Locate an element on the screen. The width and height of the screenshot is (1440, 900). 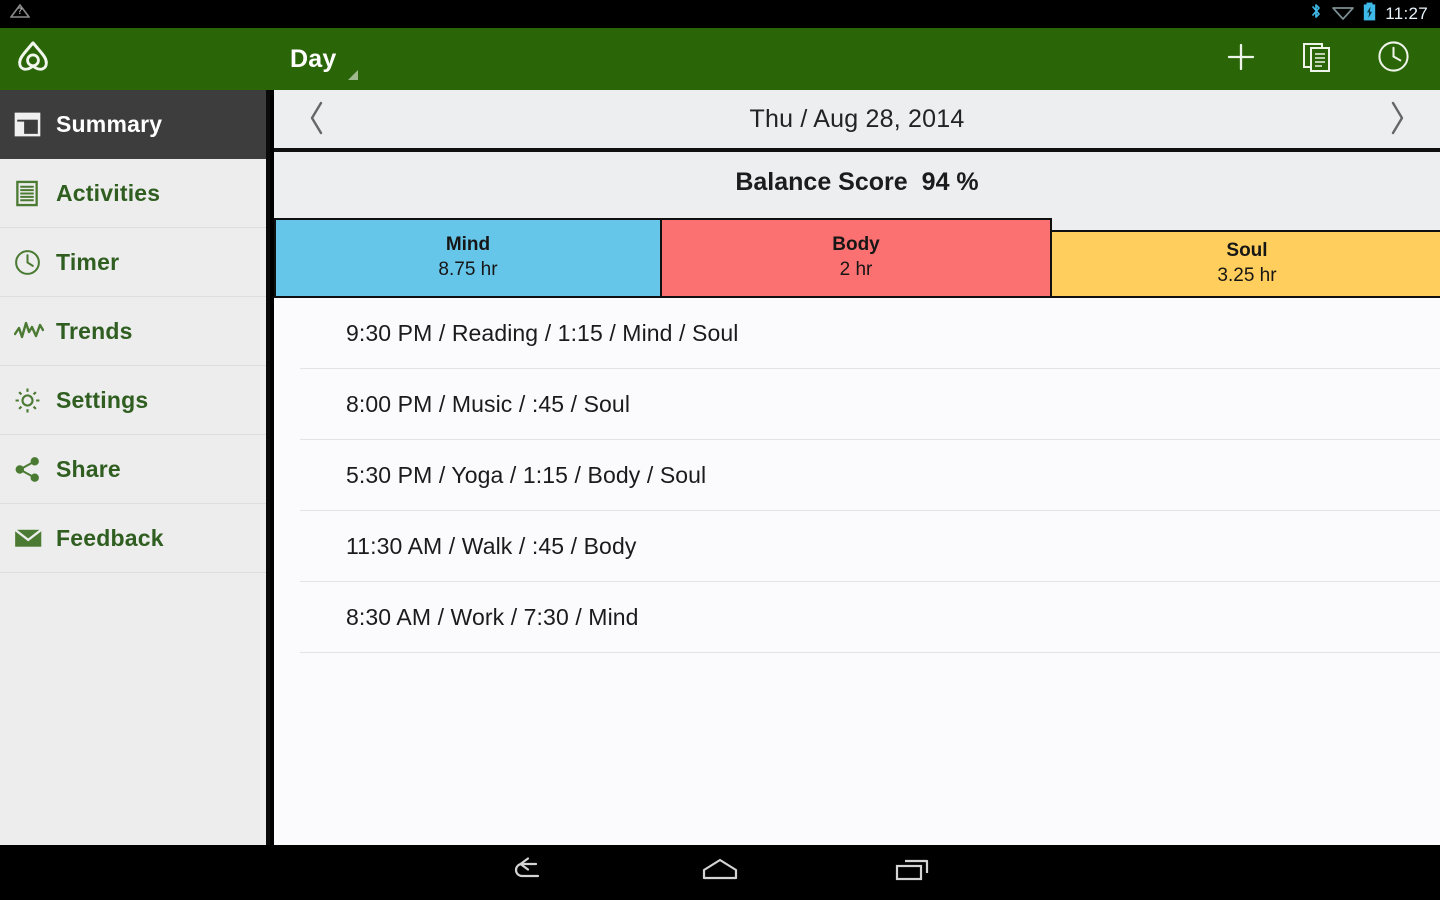
timer-button is located at coordinates (1393, 59).